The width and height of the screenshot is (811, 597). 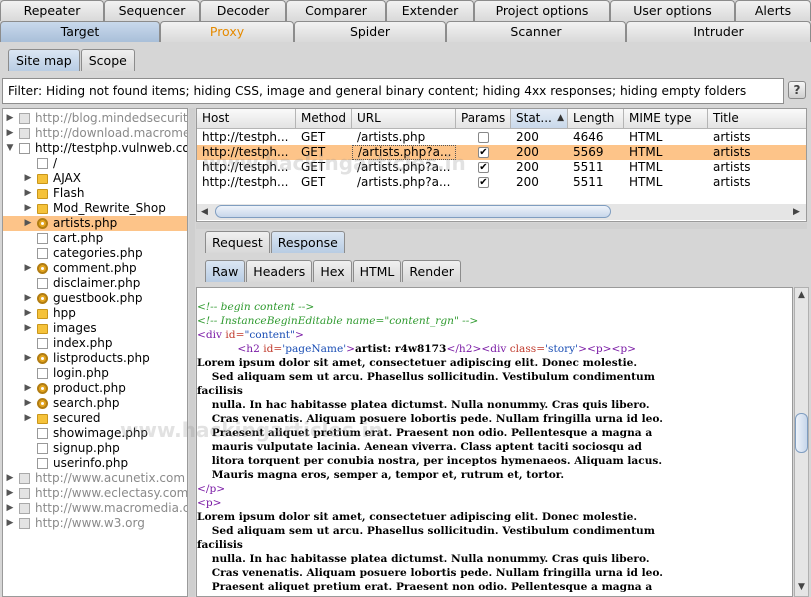 What do you see at coordinates (430, 10) in the screenshot?
I see `tab-extender: Extender` at bounding box center [430, 10].